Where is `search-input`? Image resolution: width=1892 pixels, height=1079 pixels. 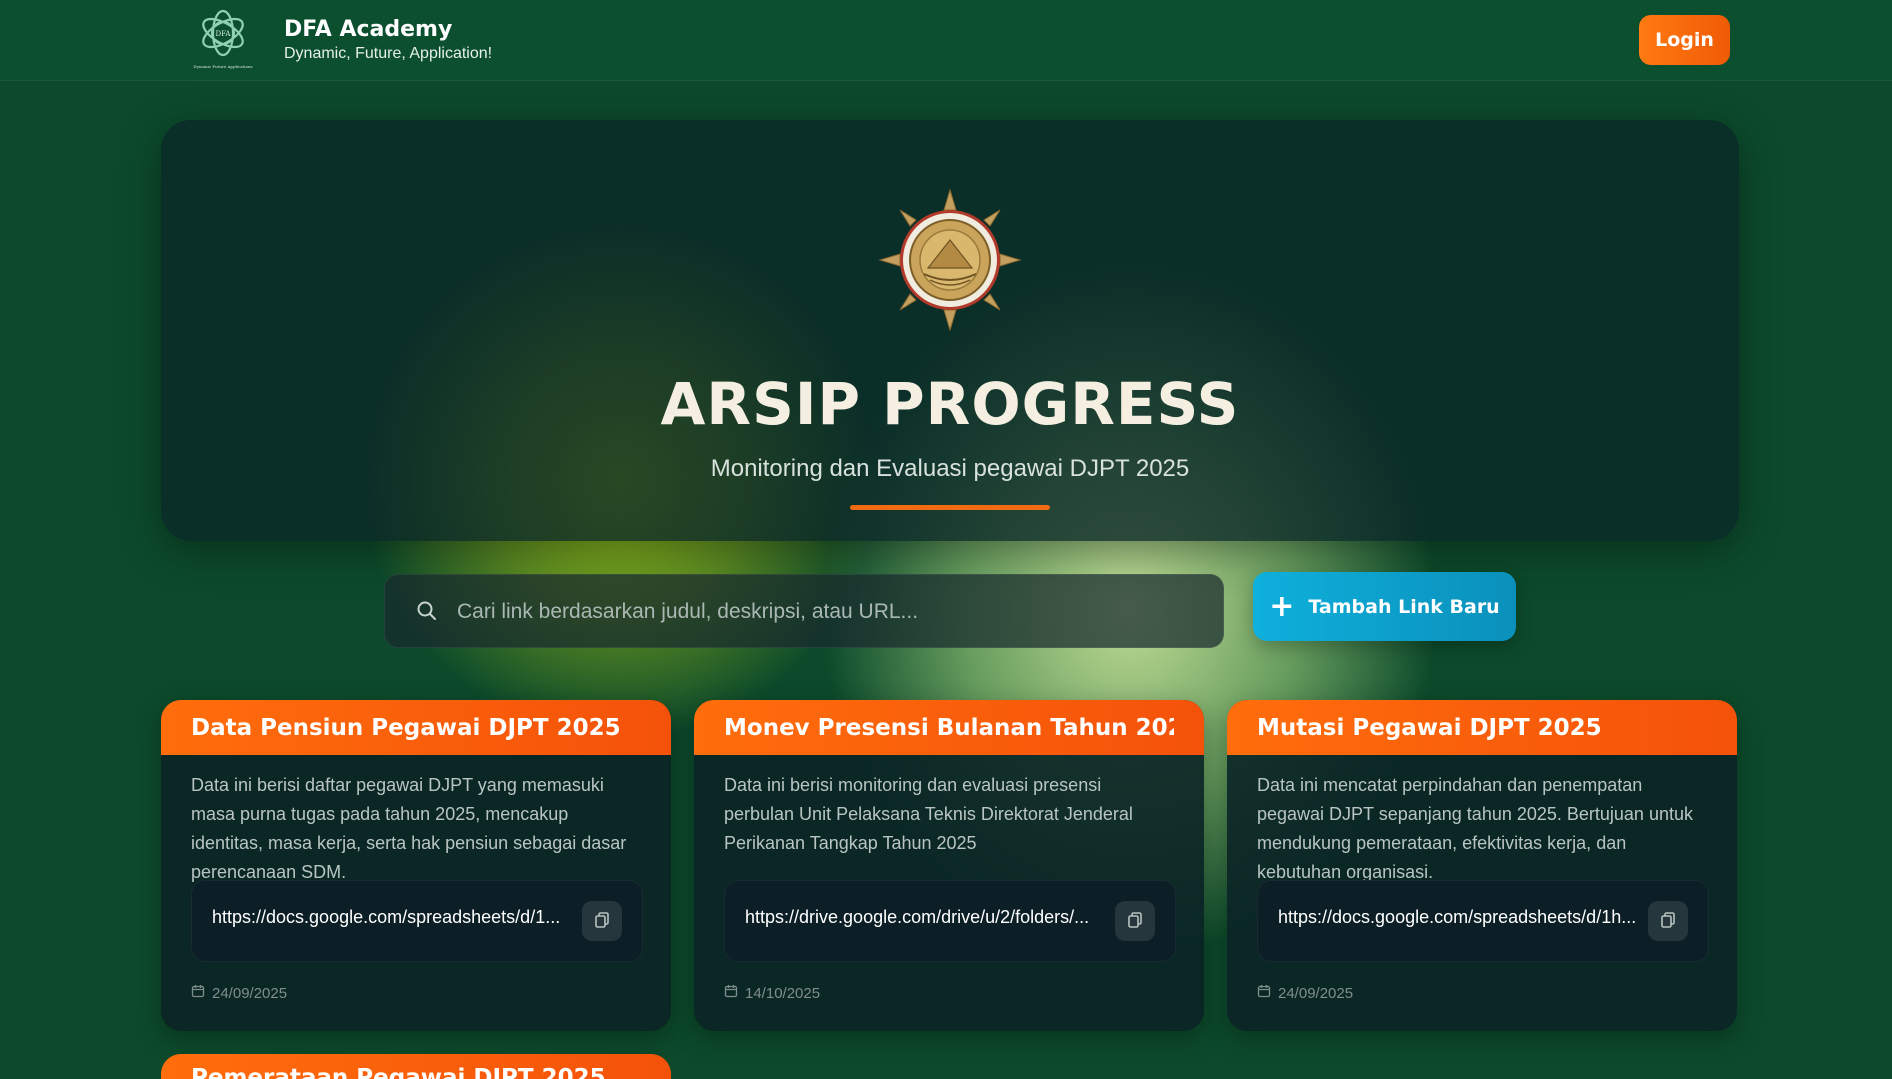
search-input is located at coordinates (827, 612).